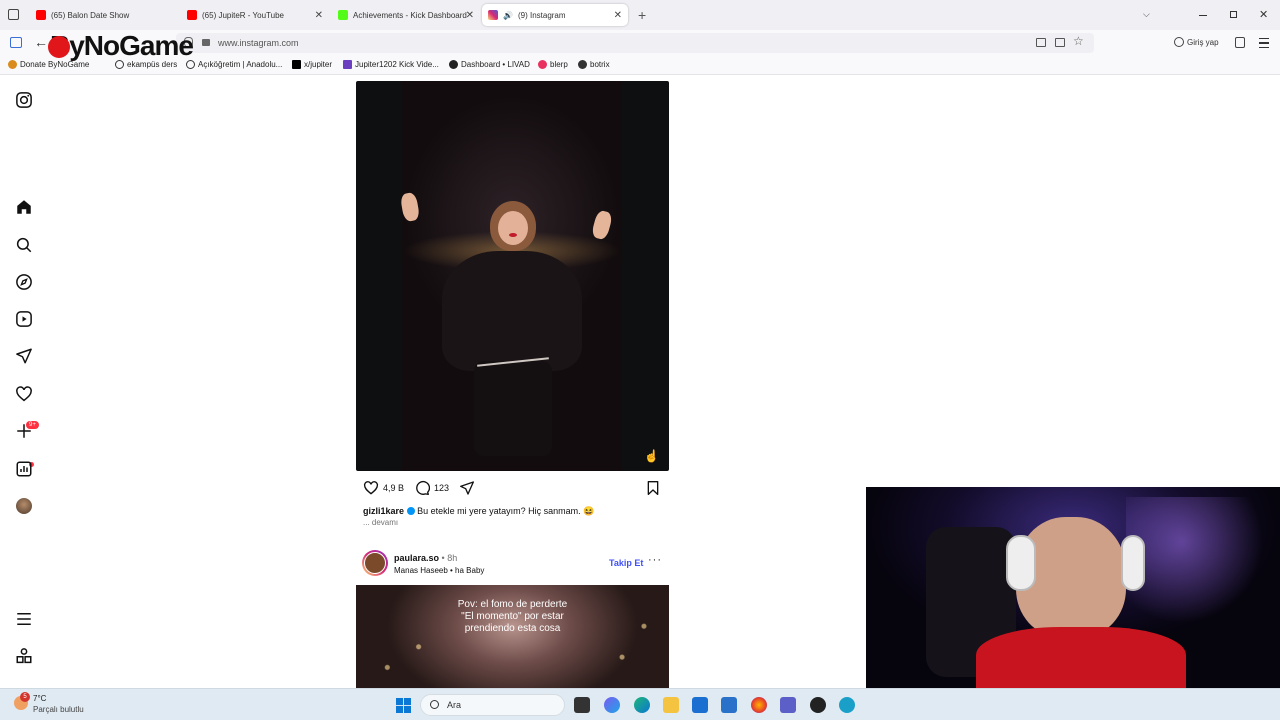  I want to click on tab-instagram: 🔊 (9) Instagram ✕, so click(555, 15).